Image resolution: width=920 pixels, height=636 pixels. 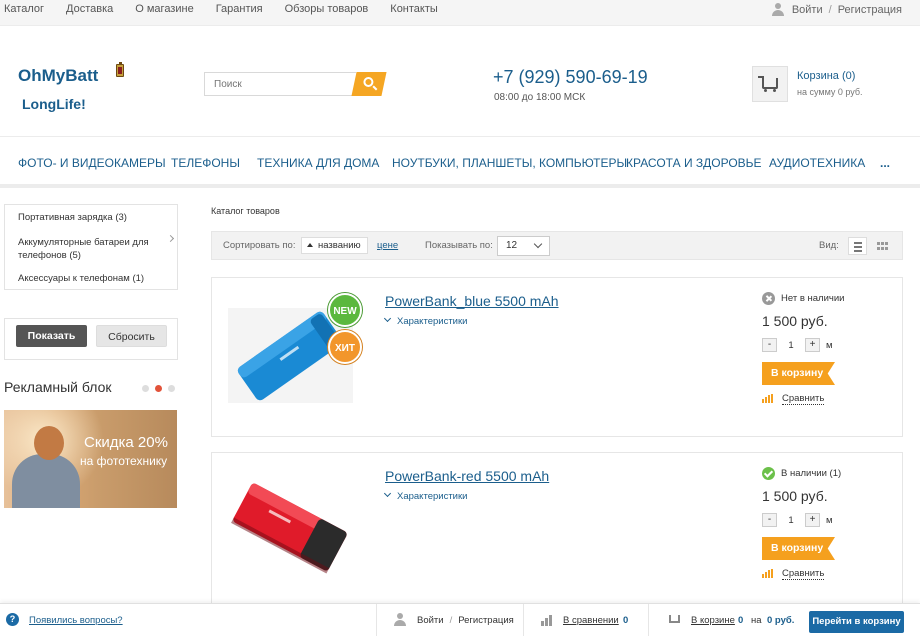 What do you see at coordinates (467, 476) in the screenshot?
I see `product-name-link: PowerBank-red 5500 mAh` at bounding box center [467, 476].